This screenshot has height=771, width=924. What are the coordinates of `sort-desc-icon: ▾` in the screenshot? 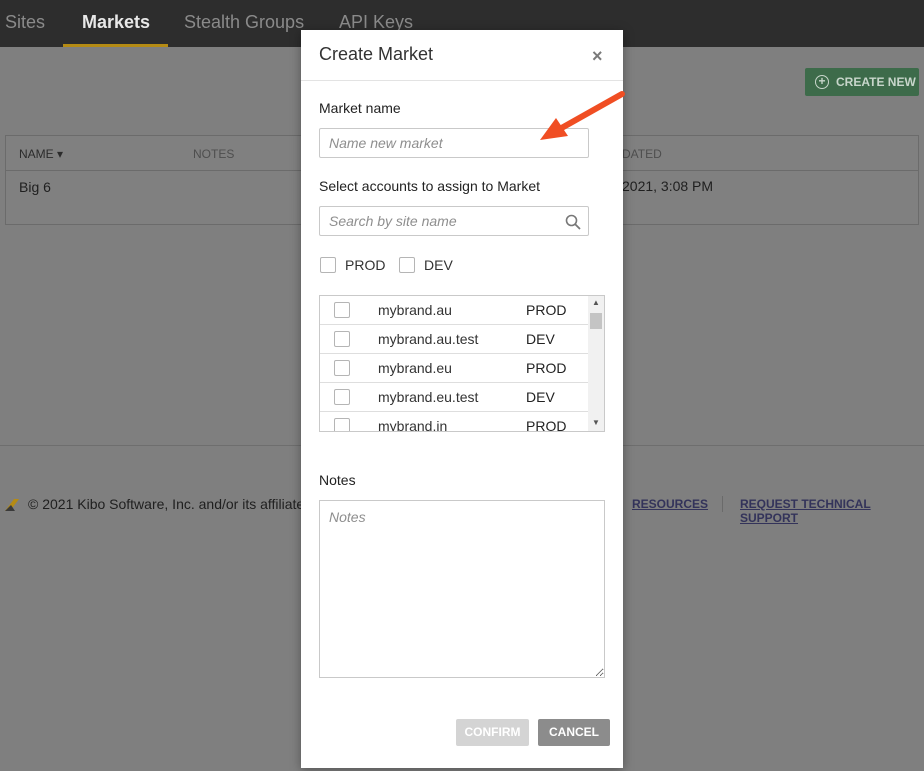 It's located at (60, 154).